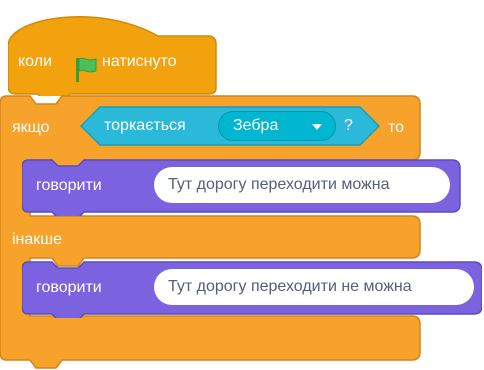 This screenshot has height=370, width=484. I want to click on say-message-input: Тут дорогу переходити можна, so click(302, 185).